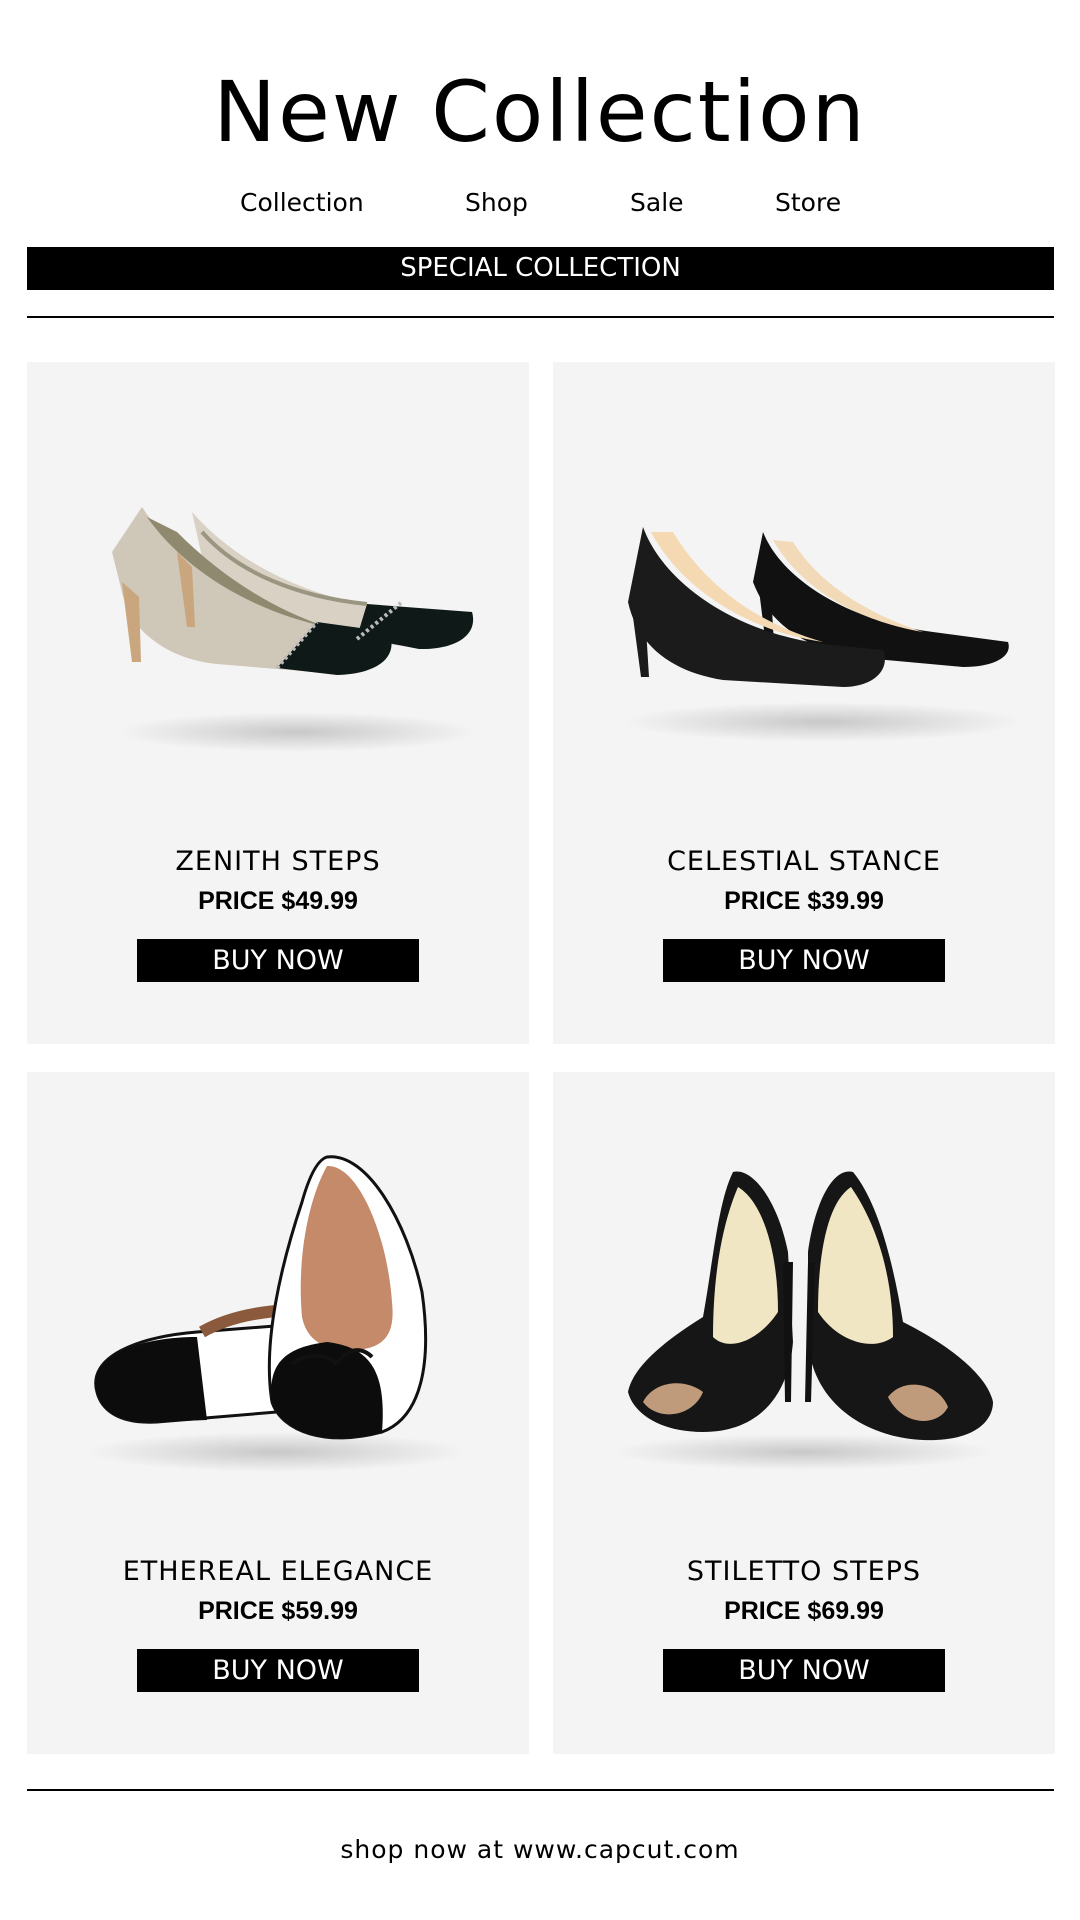 The width and height of the screenshot is (1080, 1920). What do you see at coordinates (278, 602) in the screenshot?
I see `beige-pump-black-toe-shoe-icon` at bounding box center [278, 602].